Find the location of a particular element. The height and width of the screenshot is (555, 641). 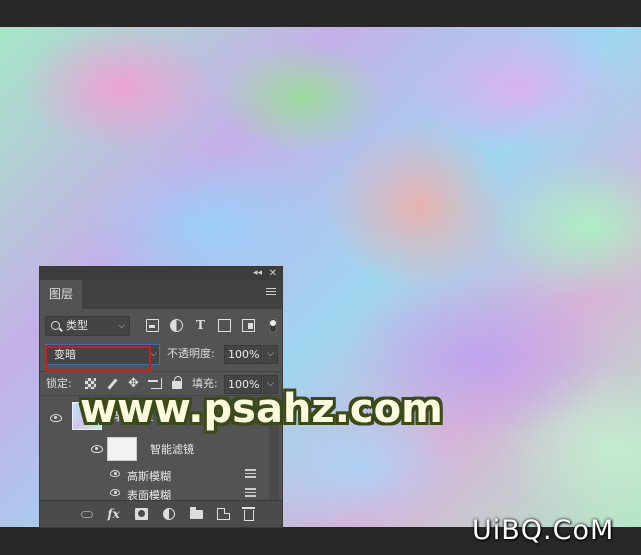

filter-kind-select: 类型 ⌵ is located at coordinates (87, 326).